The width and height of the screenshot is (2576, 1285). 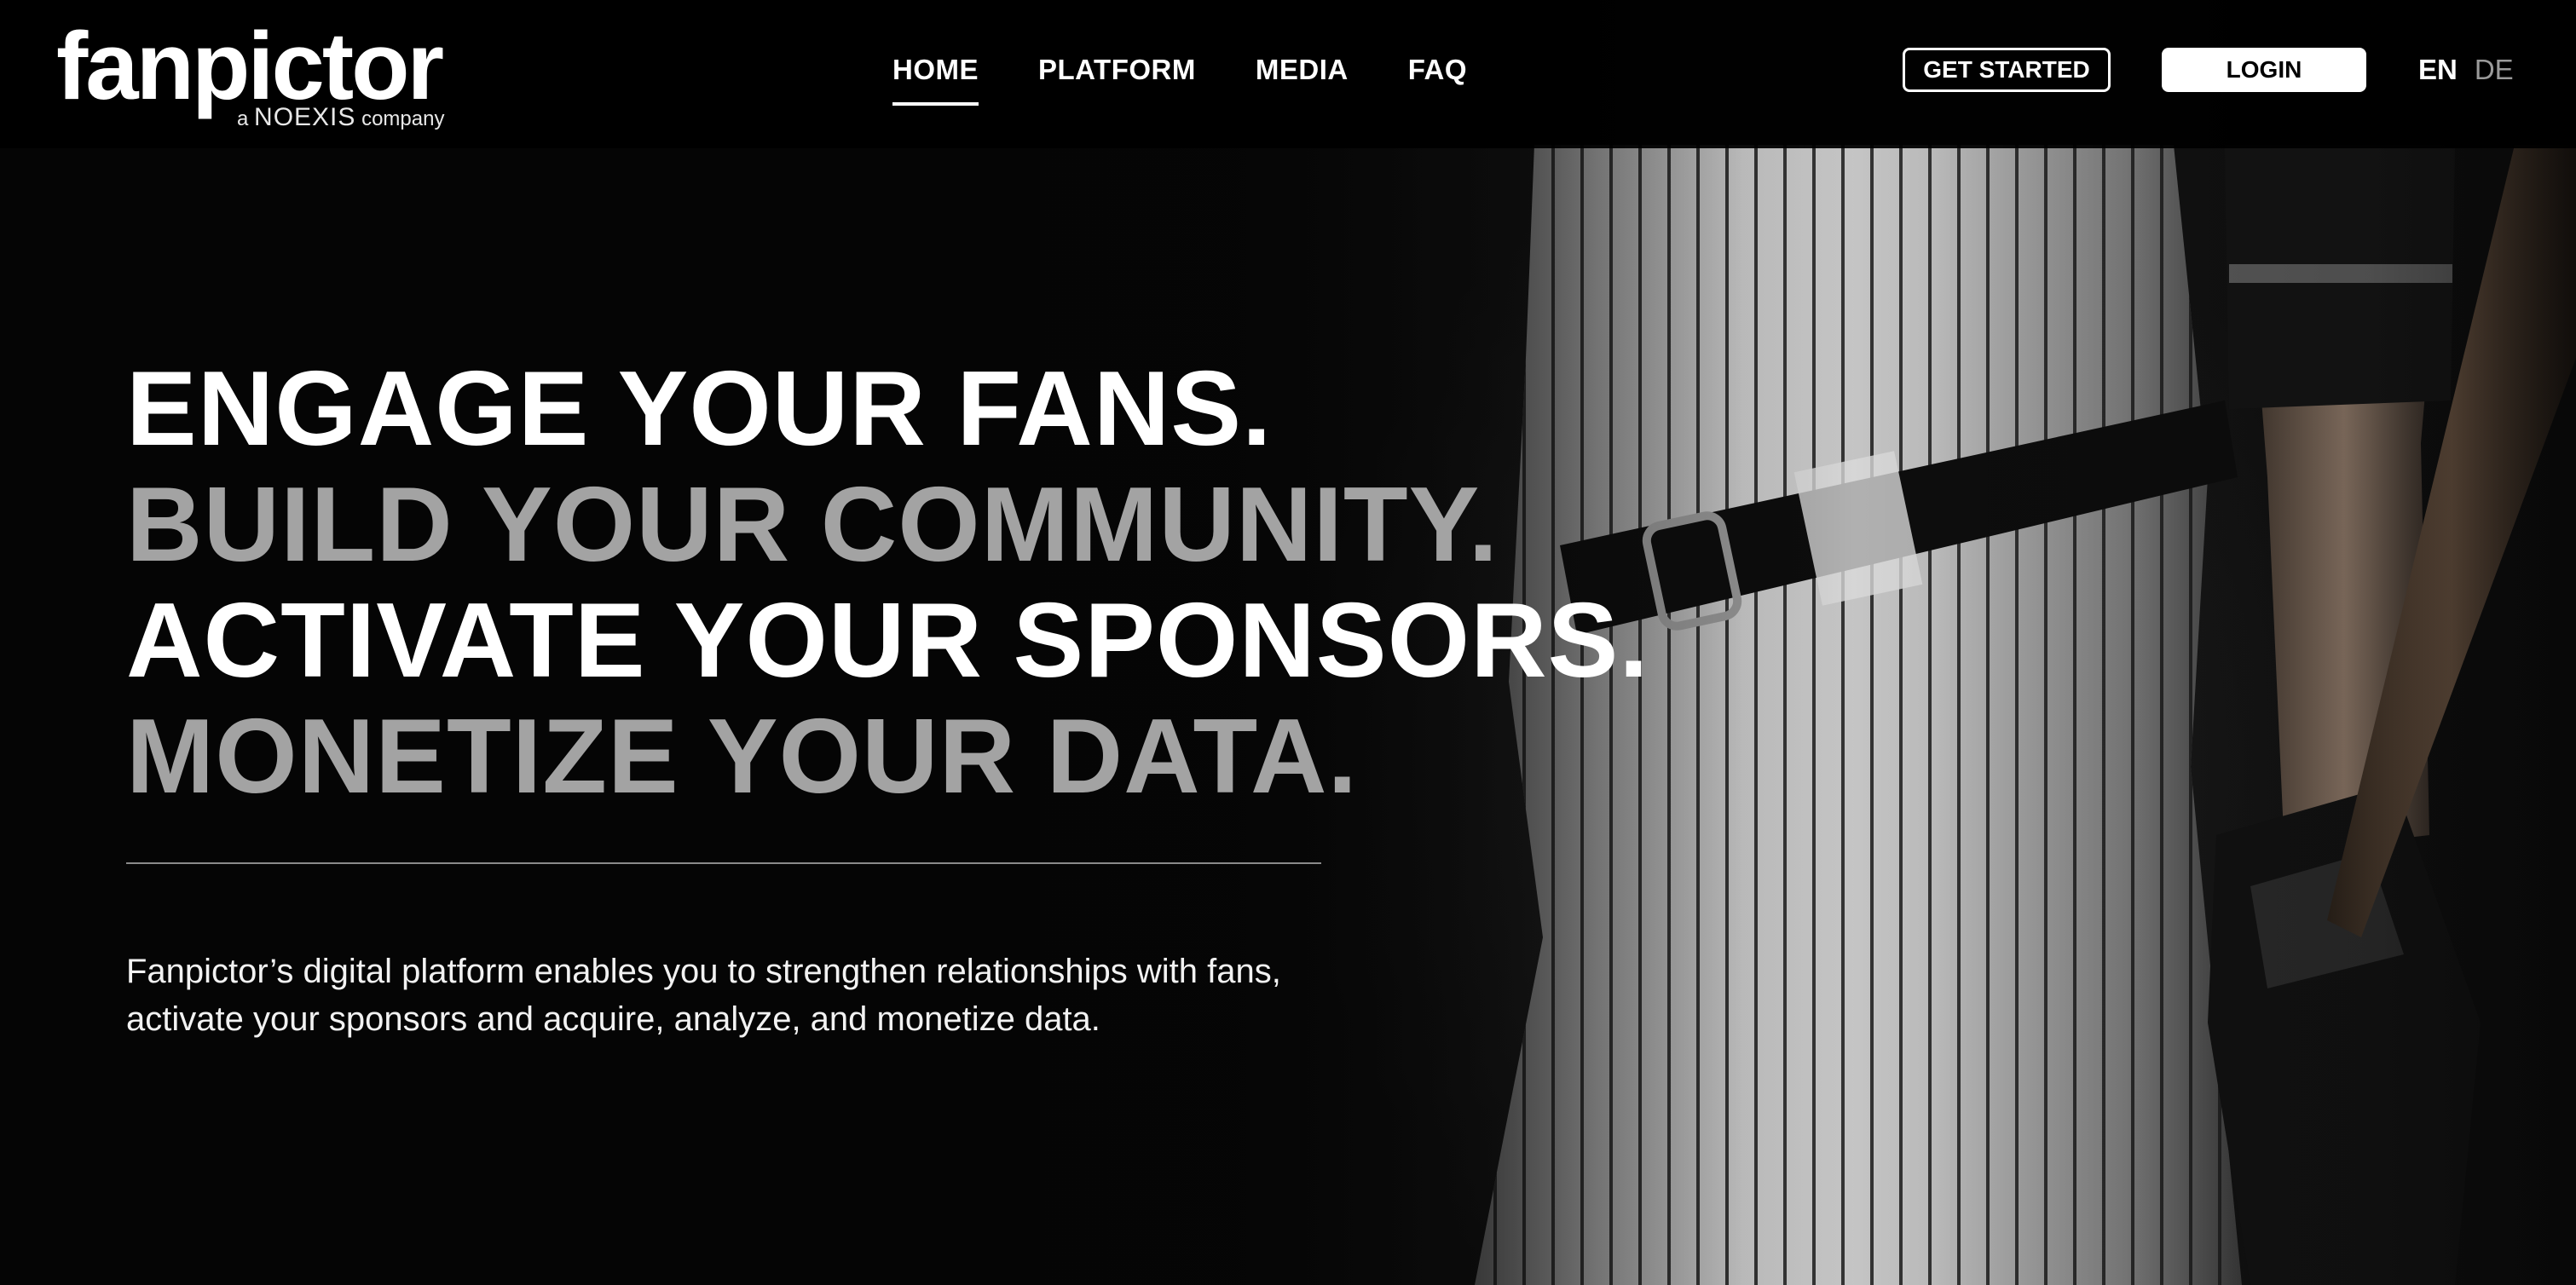 I want to click on logo-tagline-prefix: a, so click(x=243, y=118).